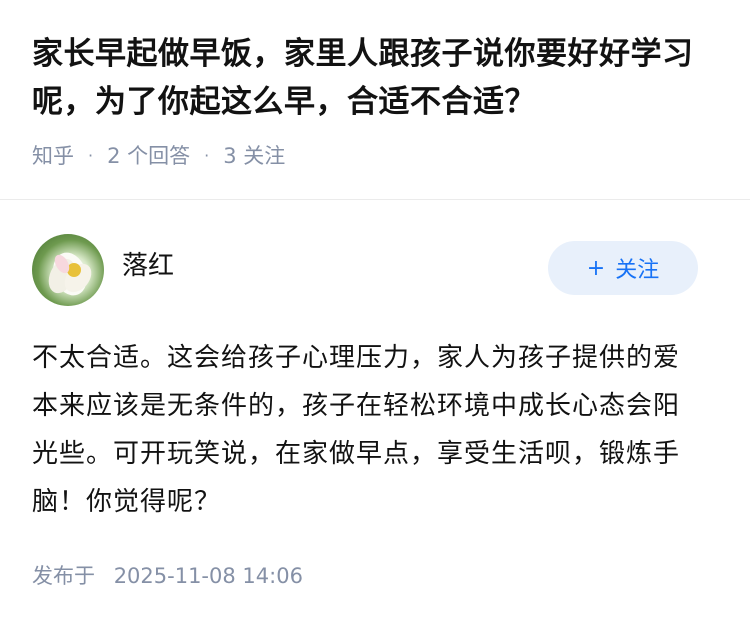 The height and width of the screenshot is (628, 750). I want to click on follow-label: 关注, so click(637, 270).